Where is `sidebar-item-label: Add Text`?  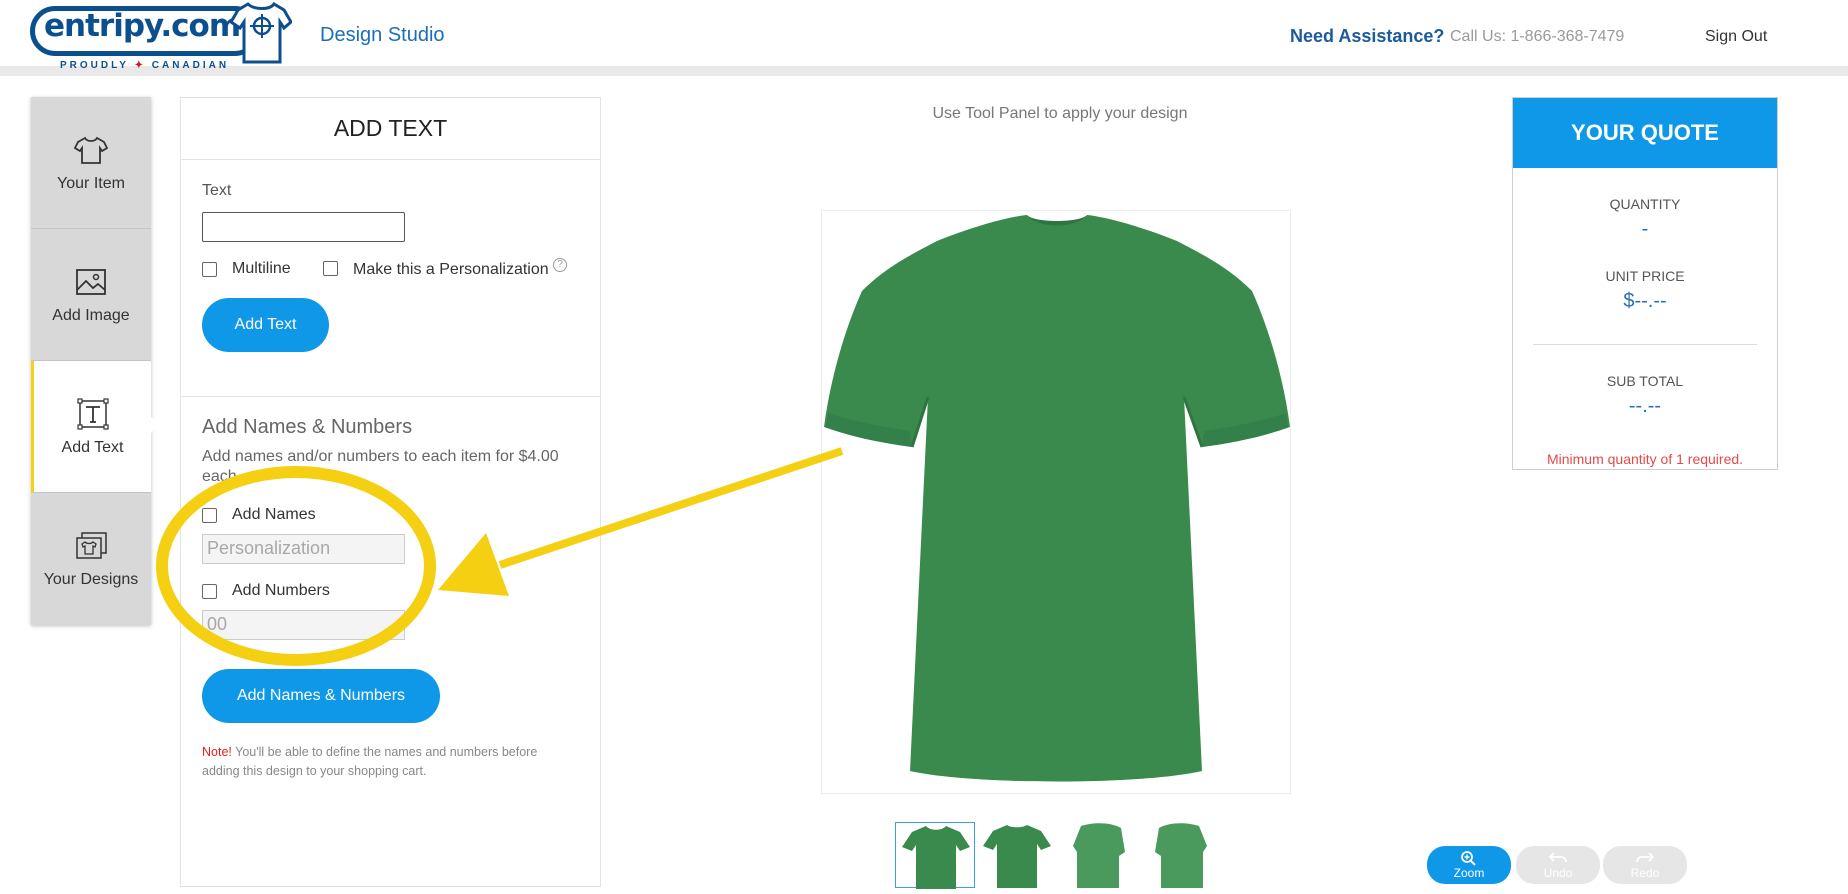 sidebar-item-label: Add Text is located at coordinates (92, 447).